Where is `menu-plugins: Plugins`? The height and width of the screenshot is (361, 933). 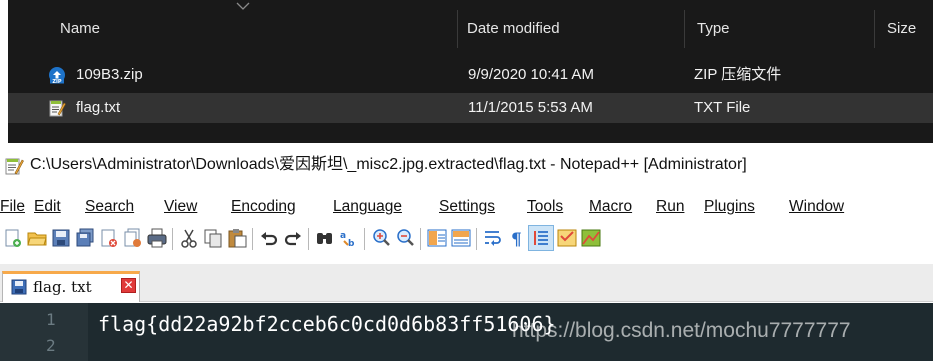
menu-plugins: Plugins is located at coordinates (729, 207).